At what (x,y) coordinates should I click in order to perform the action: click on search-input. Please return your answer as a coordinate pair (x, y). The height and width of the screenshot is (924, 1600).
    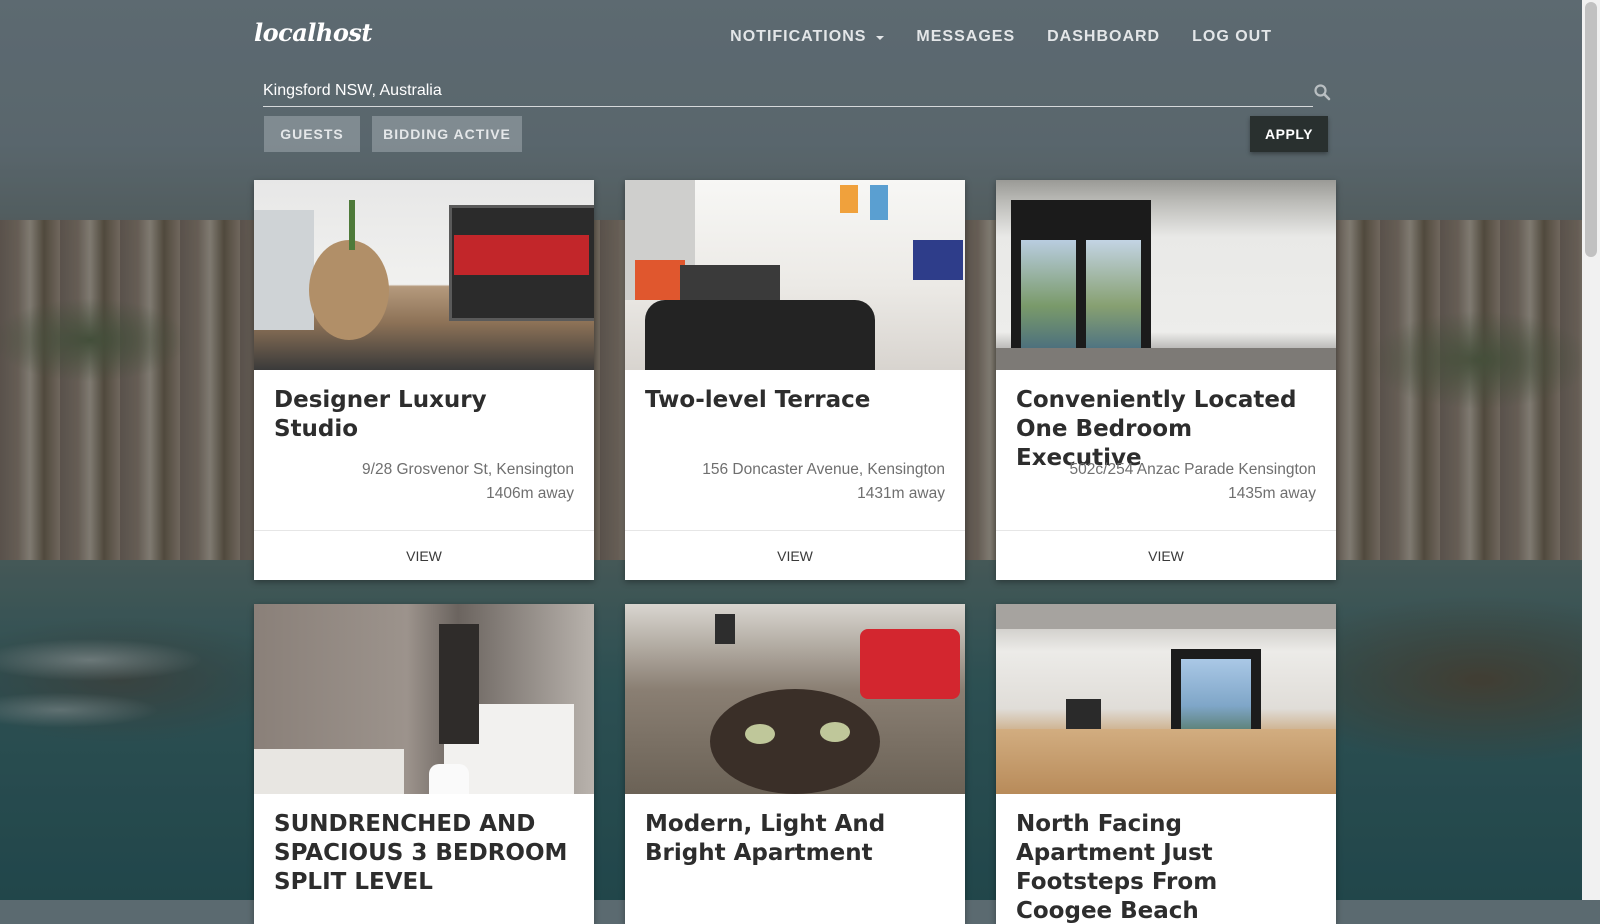
    Looking at the image, I should click on (768, 91).